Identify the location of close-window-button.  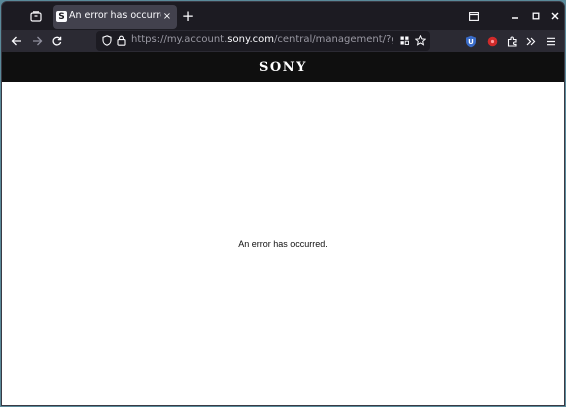
(555, 16).